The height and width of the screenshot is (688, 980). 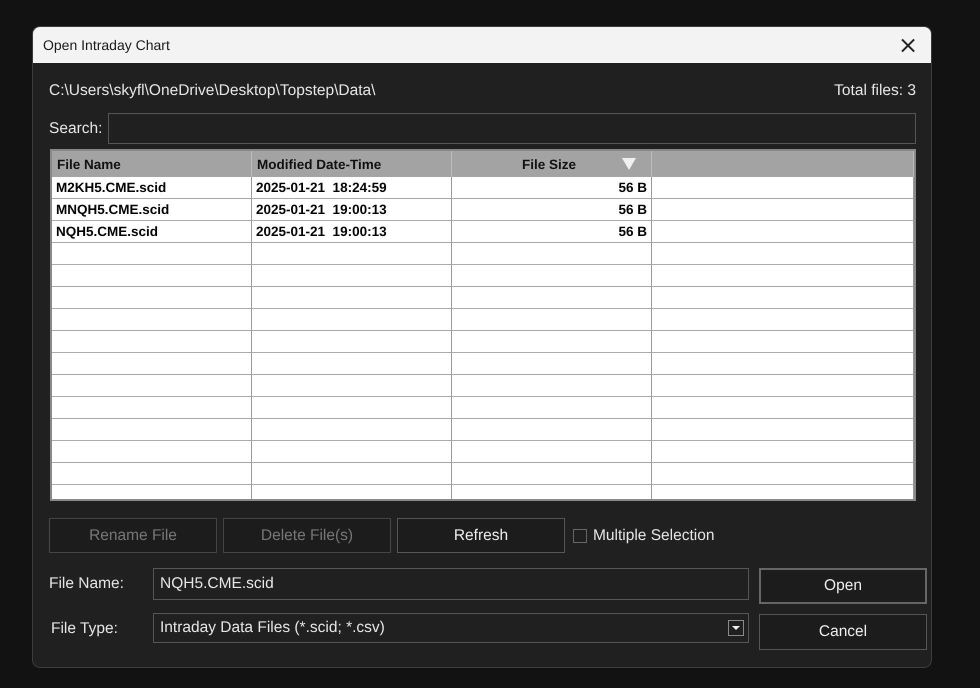 What do you see at coordinates (552, 164) in the screenshot?
I see `column-header: File Size` at bounding box center [552, 164].